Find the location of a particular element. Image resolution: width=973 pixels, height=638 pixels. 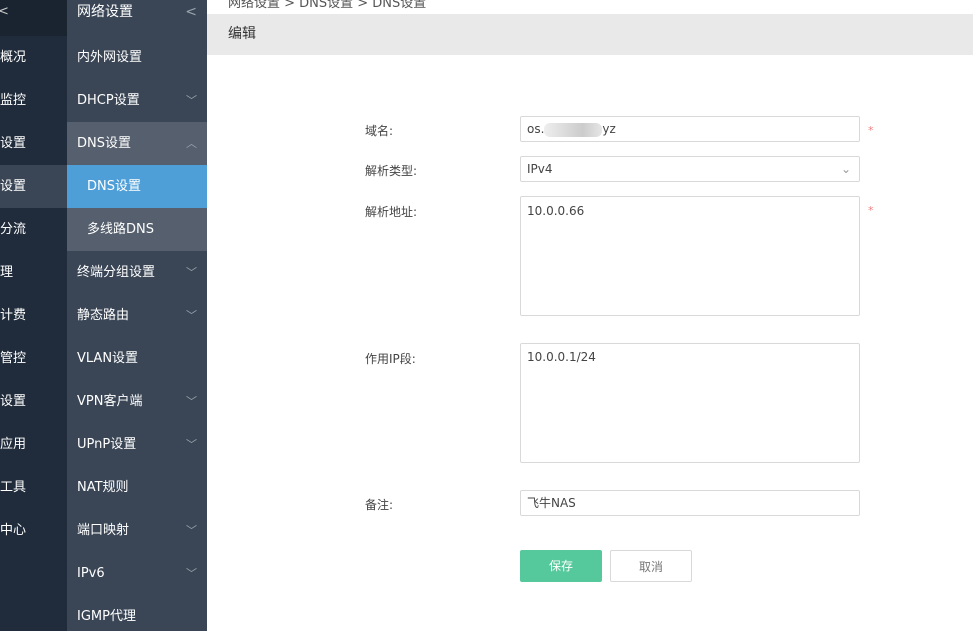

nav-item: 计费 is located at coordinates (33, 315).